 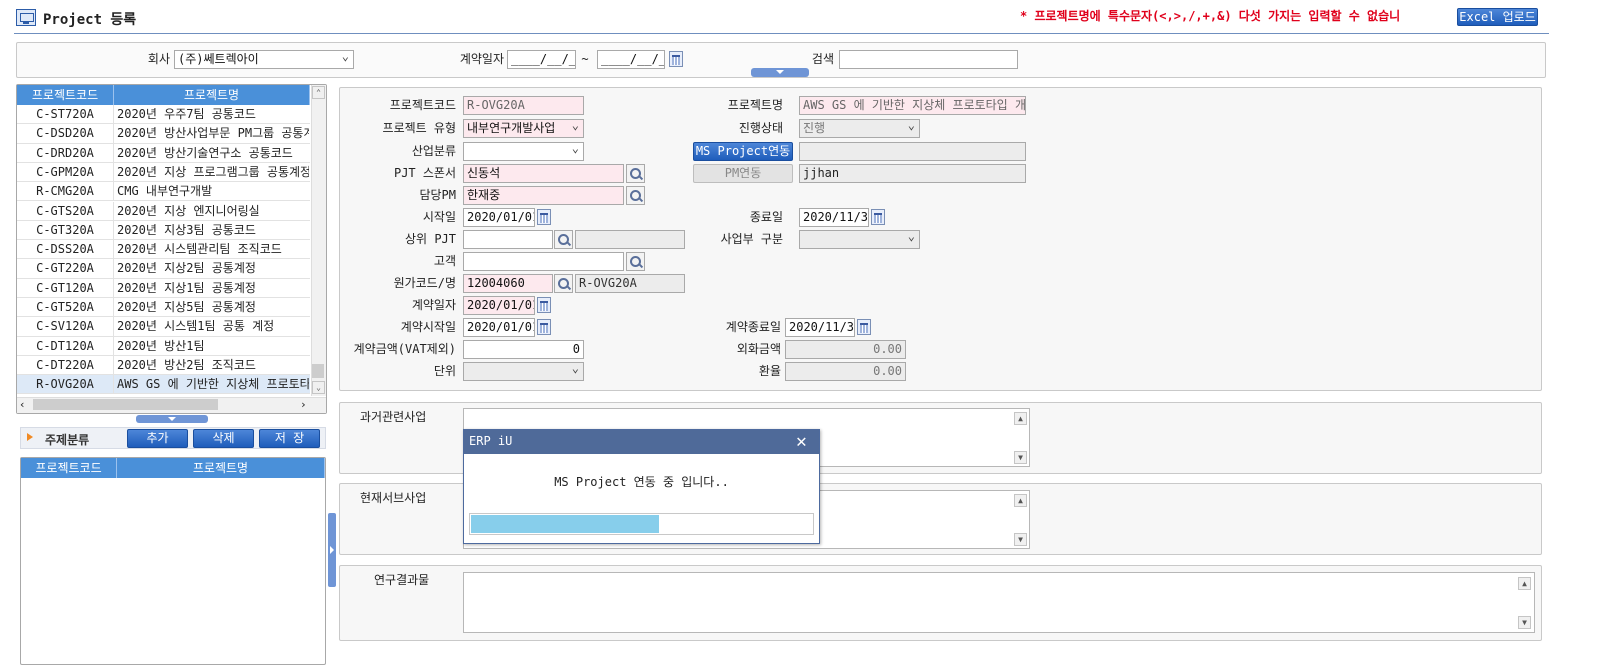 I want to click on project-code-cell: C-GPM20A, so click(x=65, y=172).